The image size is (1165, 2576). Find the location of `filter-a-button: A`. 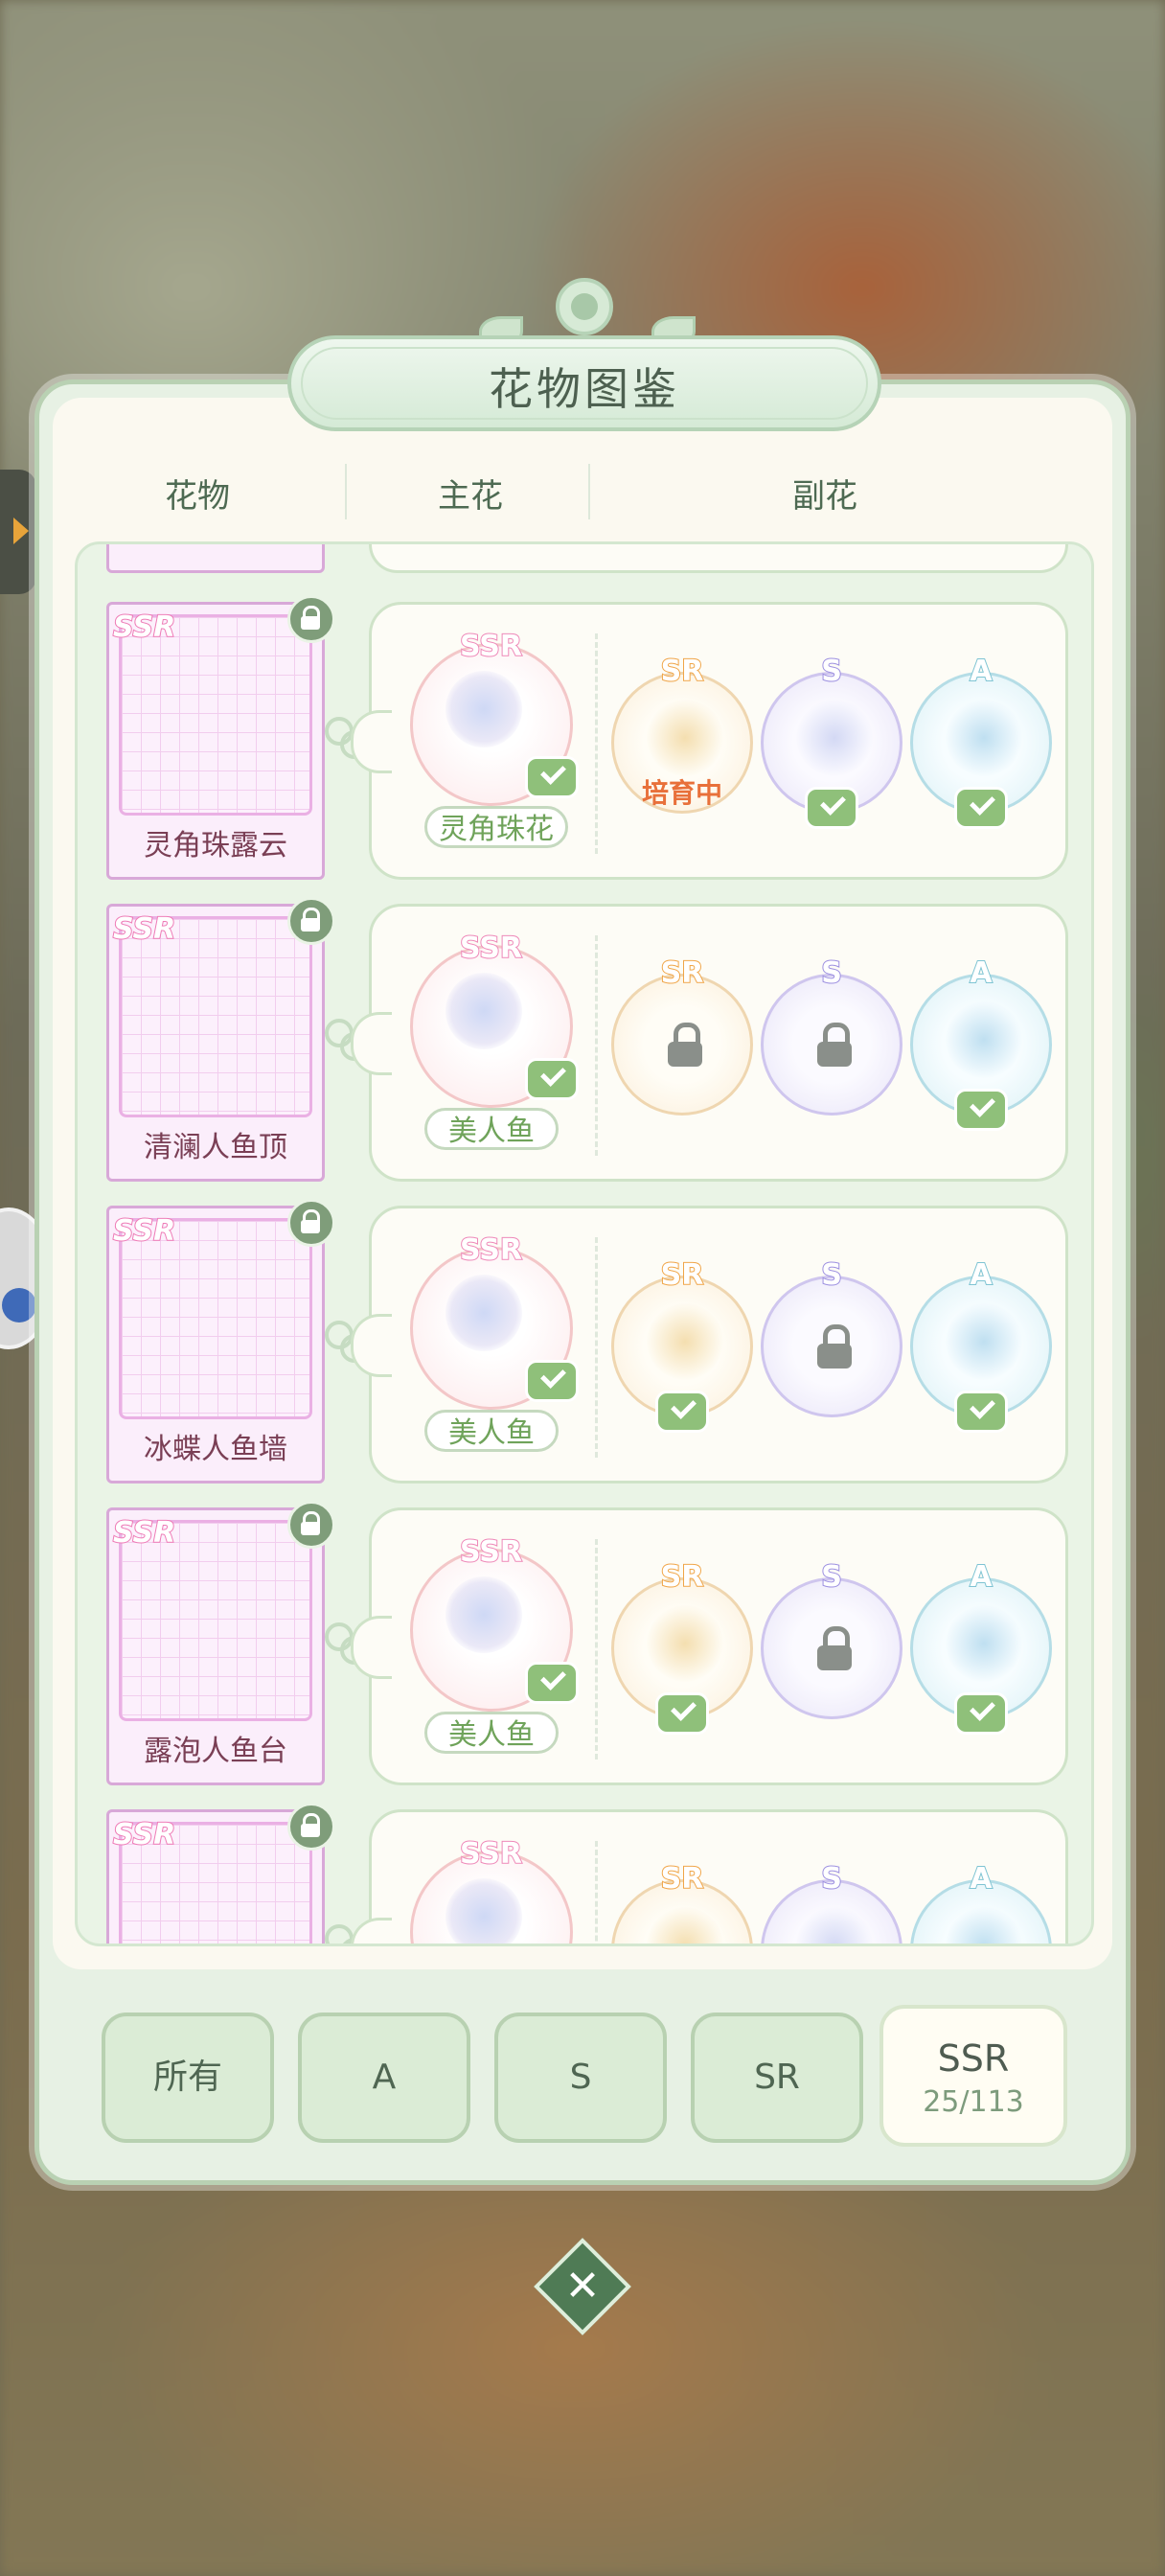

filter-a-button: A is located at coordinates (384, 2077).